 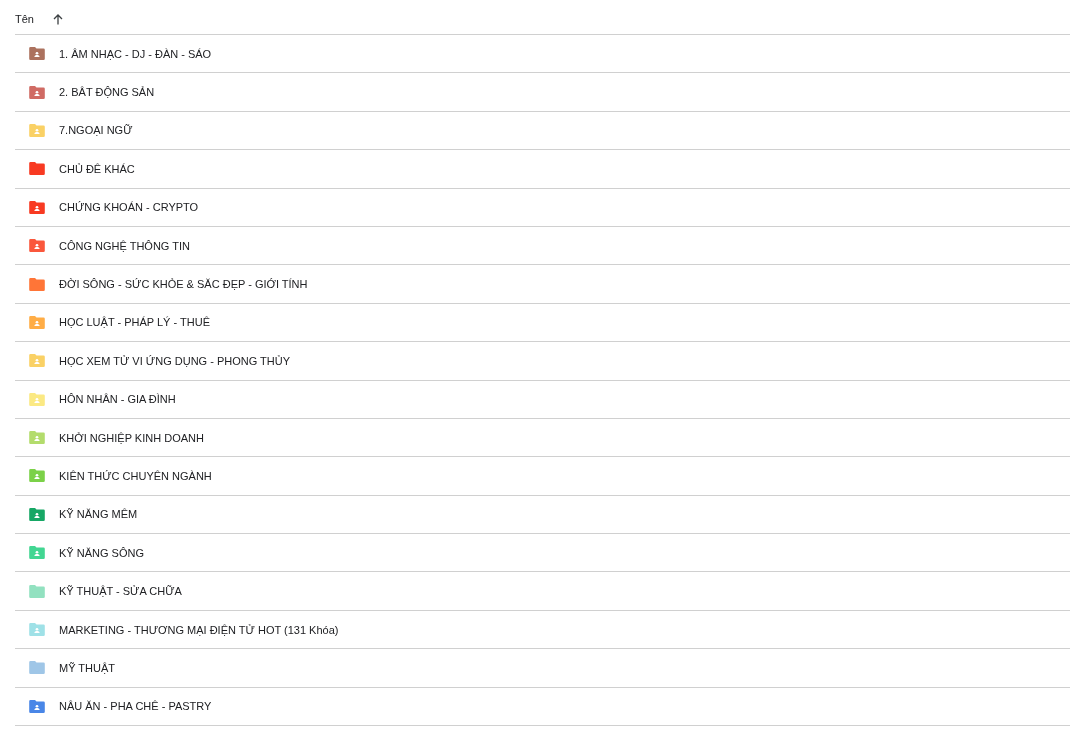 I want to click on folder-row: HỌC LUẬT - PHÁP LÝ - THUÊ, so click(x=542, y=323).